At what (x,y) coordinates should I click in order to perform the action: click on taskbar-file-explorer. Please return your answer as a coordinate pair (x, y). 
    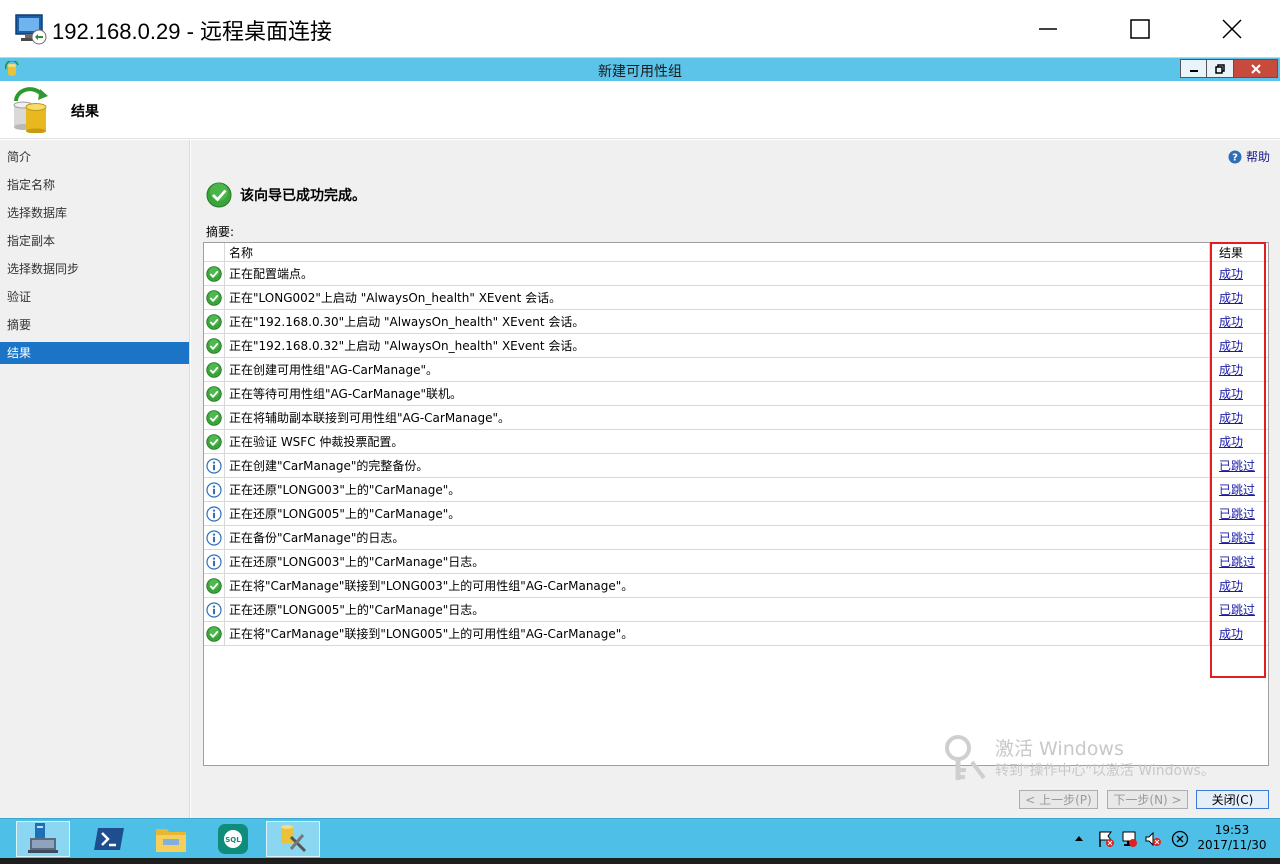
    Looking at the image, I should click on (171, 839).